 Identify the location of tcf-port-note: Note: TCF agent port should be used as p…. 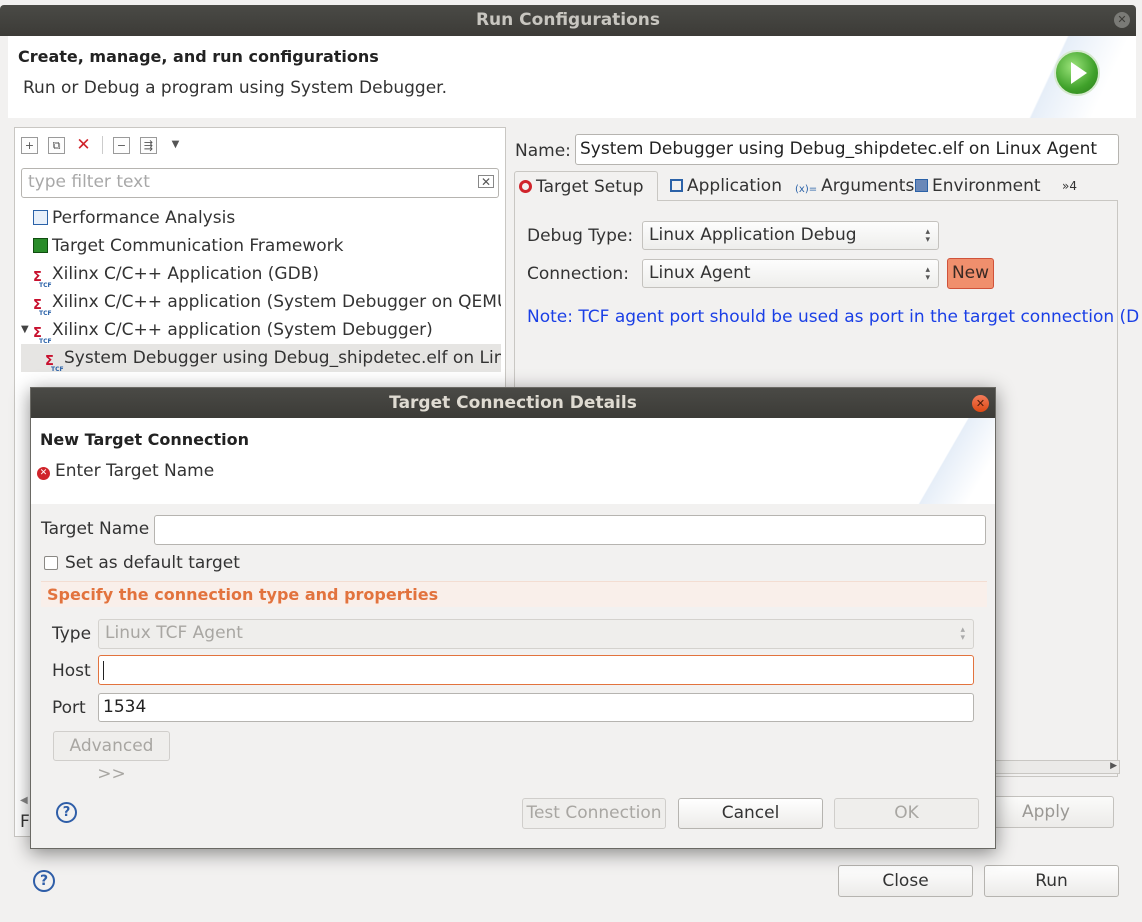
(833, 317).